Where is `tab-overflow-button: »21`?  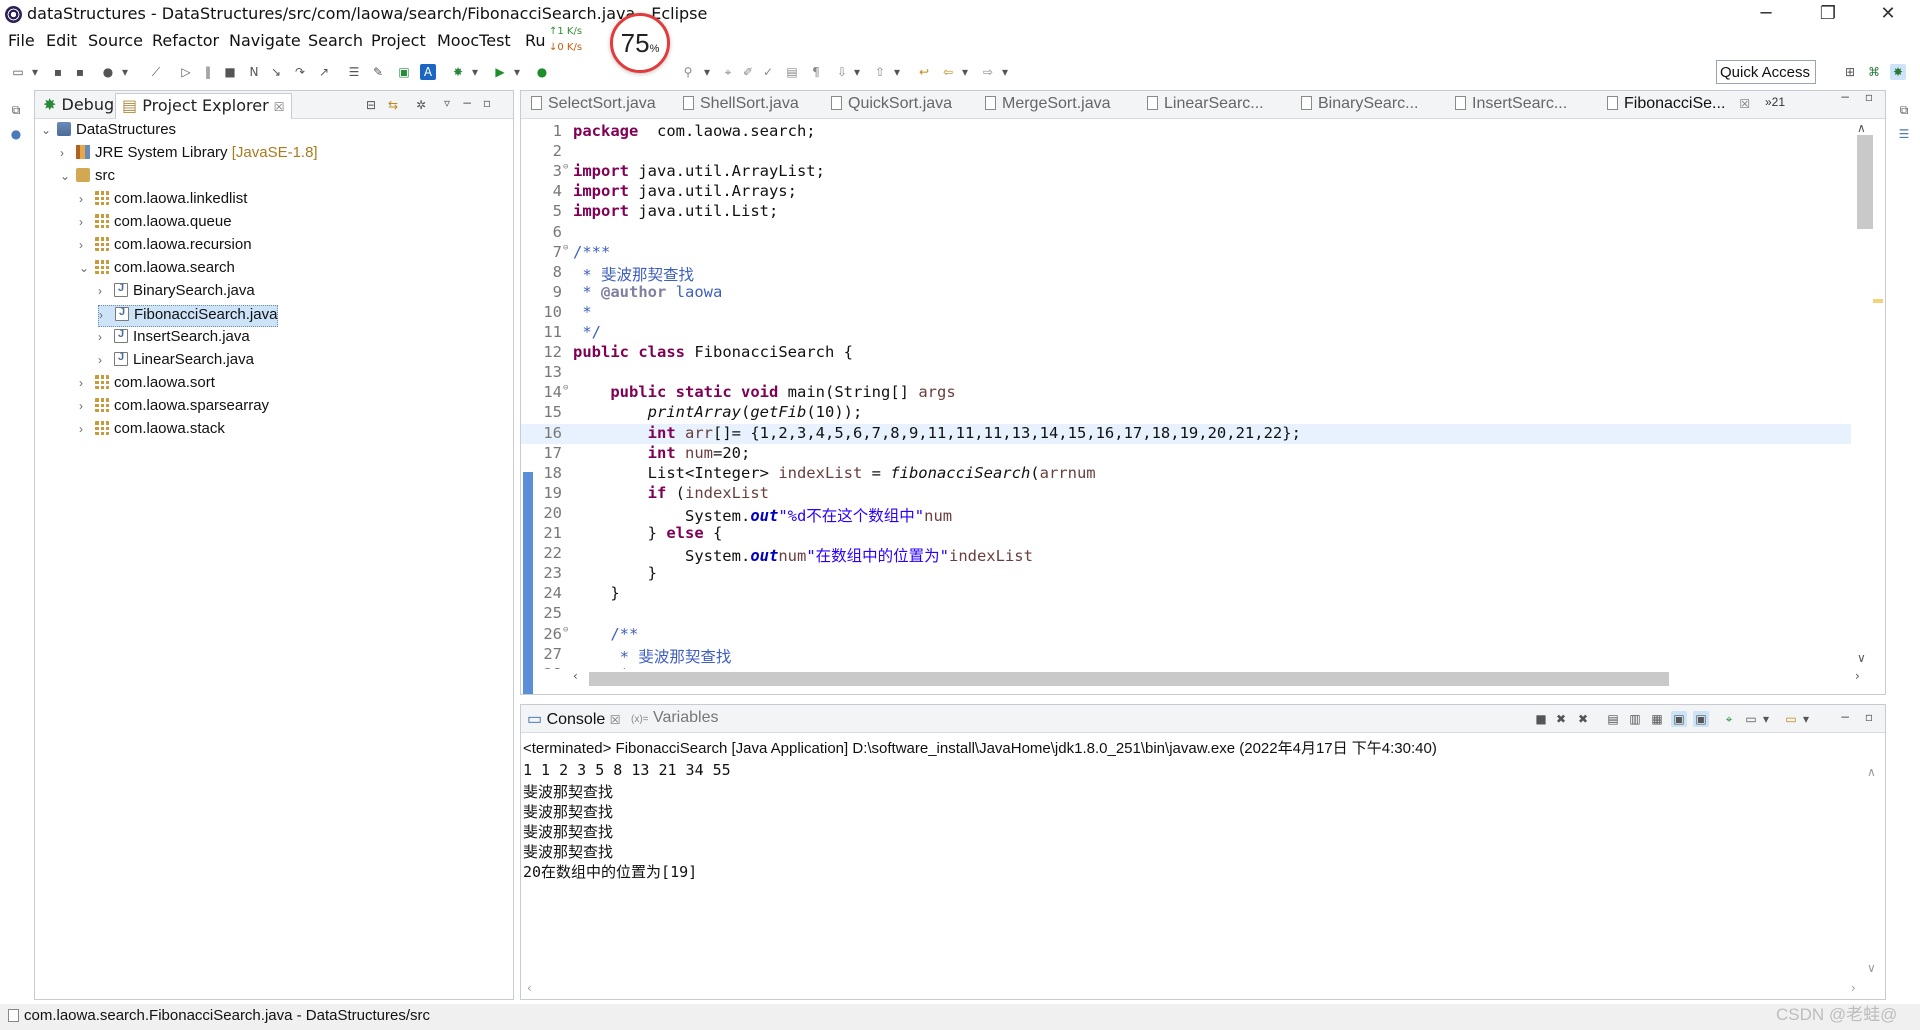
tab-overflow-button: »21 is located at coordinates (1775, 102).